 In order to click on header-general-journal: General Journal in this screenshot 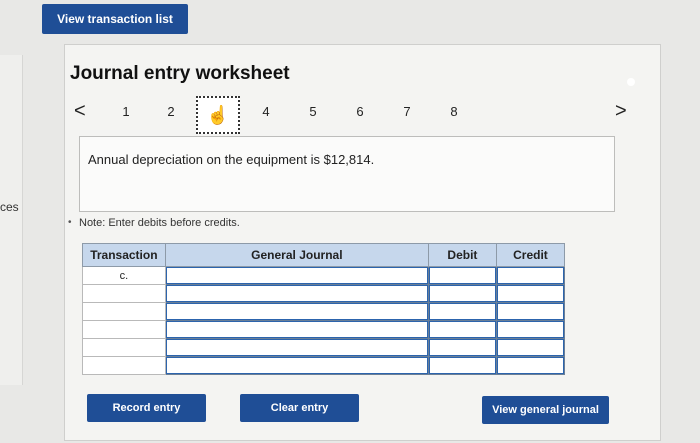, I will do `click(296, 255)`.